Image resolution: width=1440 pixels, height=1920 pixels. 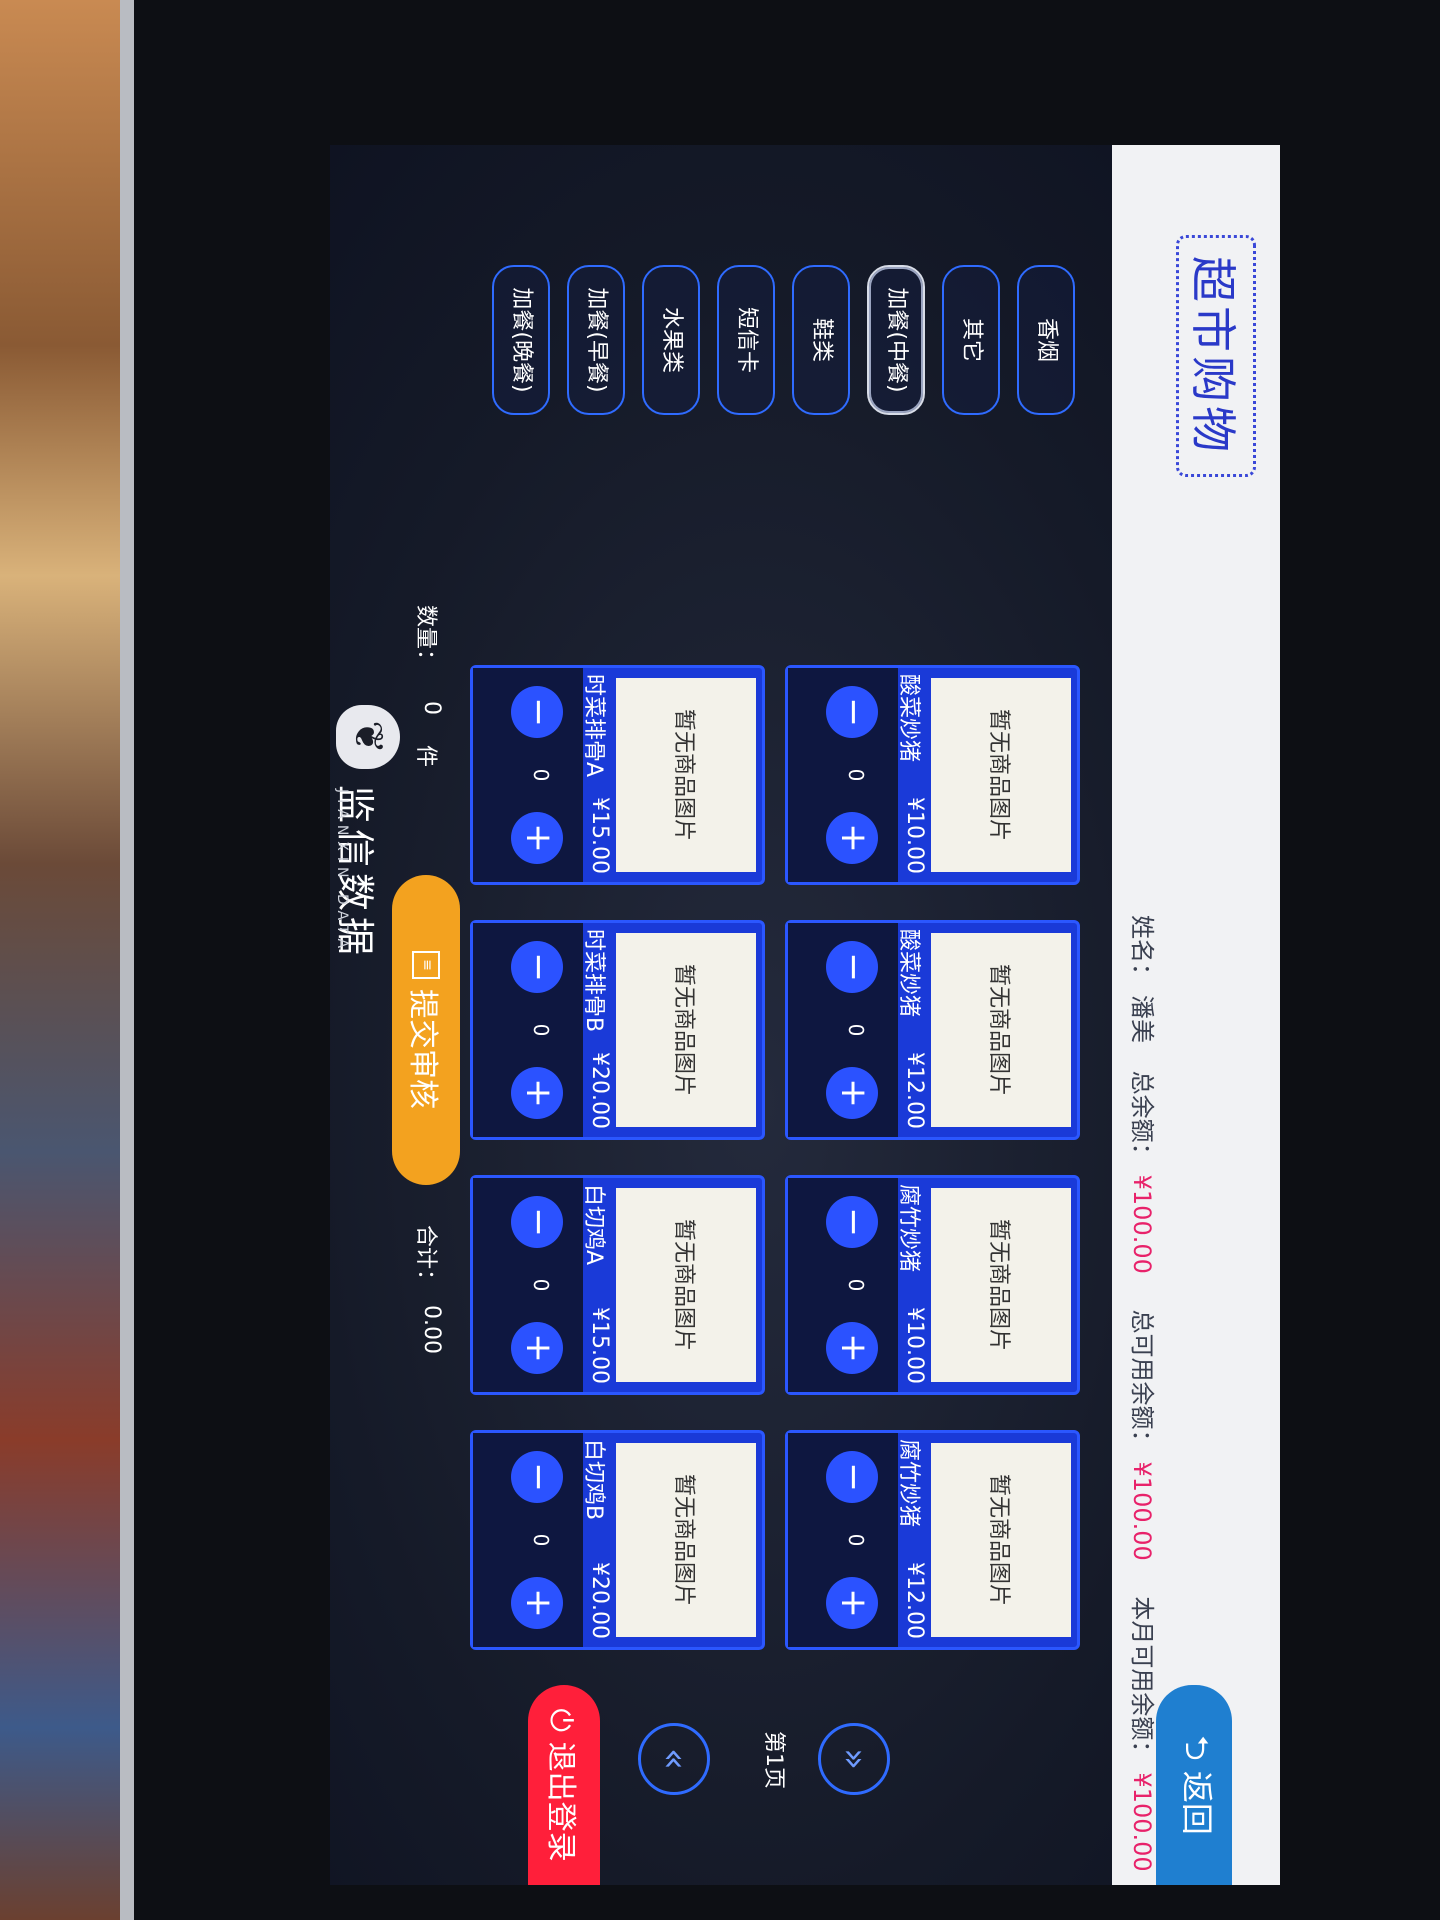 I want to click on category-tab-other: 其它, so click(x=971, y=340).